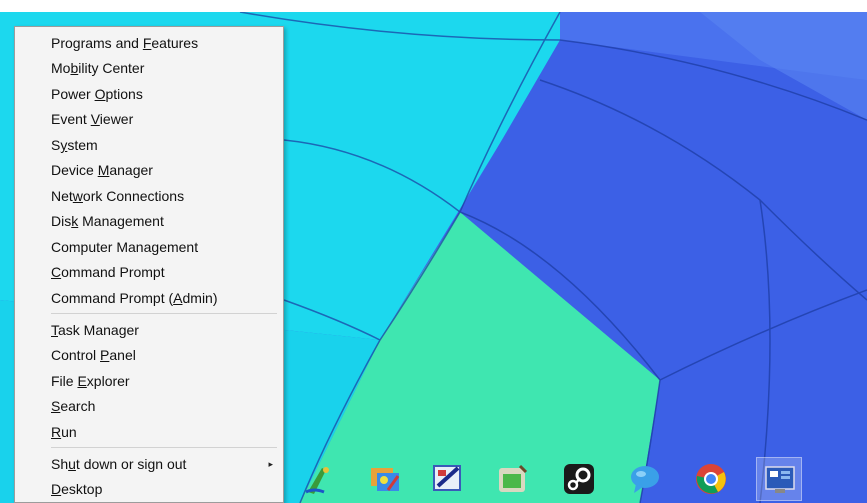  I want to click on menu-item-label-part: anel, so click(122, 355).